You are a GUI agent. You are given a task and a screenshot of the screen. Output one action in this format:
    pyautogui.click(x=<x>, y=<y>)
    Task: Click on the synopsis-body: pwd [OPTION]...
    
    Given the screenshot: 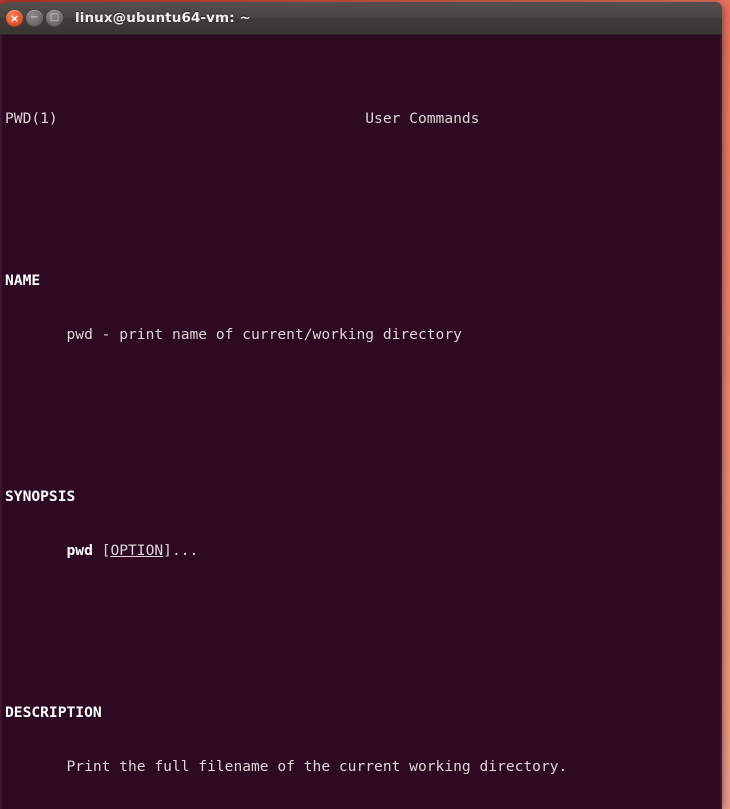 What is the action you would take?
    pyautogui.click(x=362, y=551)
    